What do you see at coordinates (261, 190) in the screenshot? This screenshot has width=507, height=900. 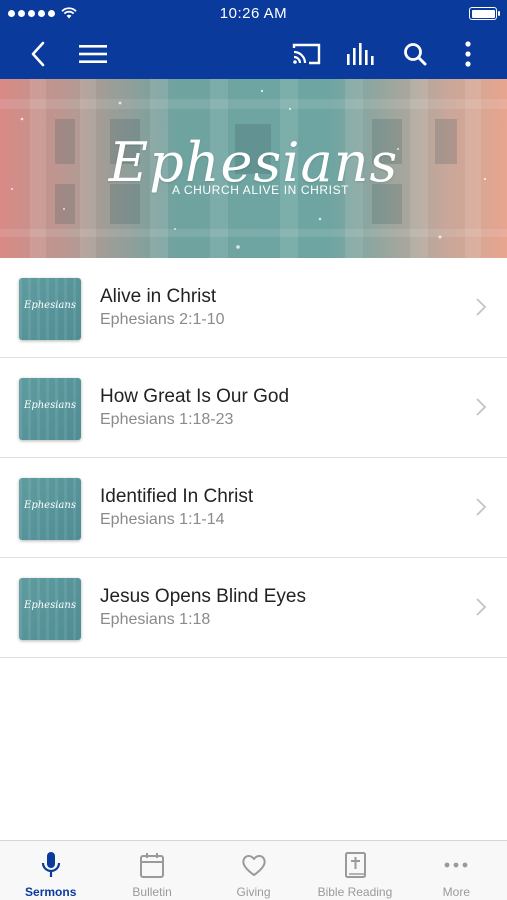 I see `series-subtitle: A CHURCH ALIVE IN CHRIST` at bounding box center [261, 190].